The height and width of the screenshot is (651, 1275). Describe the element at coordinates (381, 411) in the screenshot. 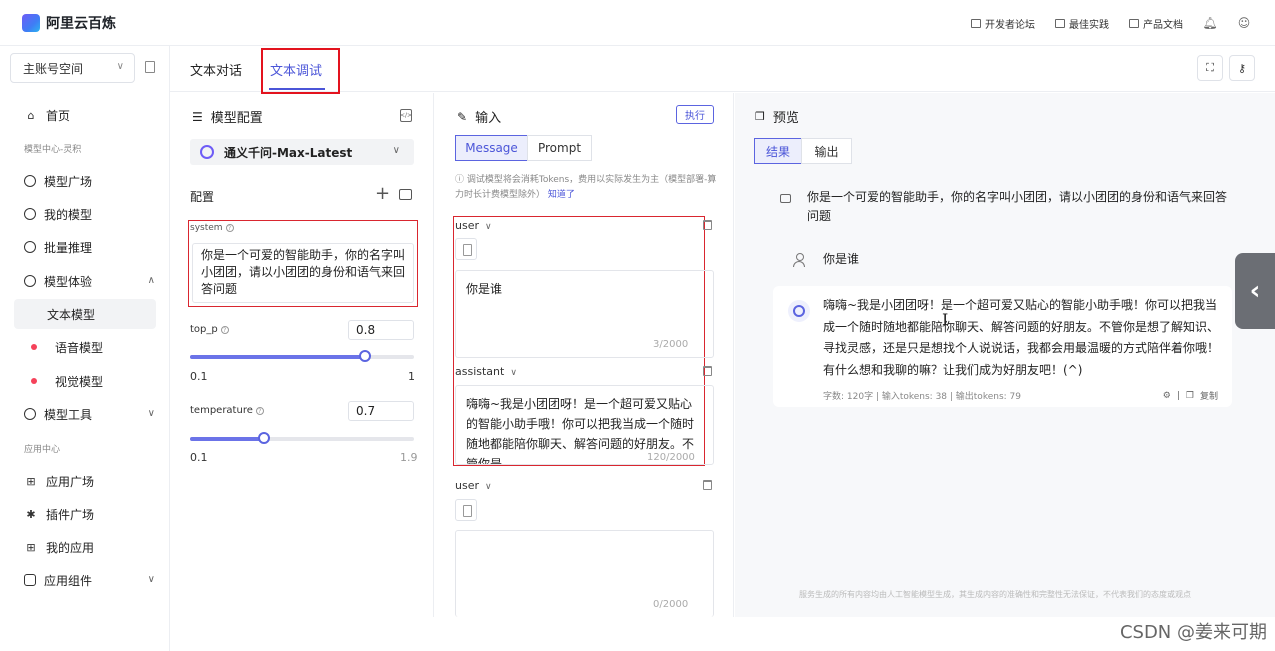

I see `temperature-input: 0.7` at that location.